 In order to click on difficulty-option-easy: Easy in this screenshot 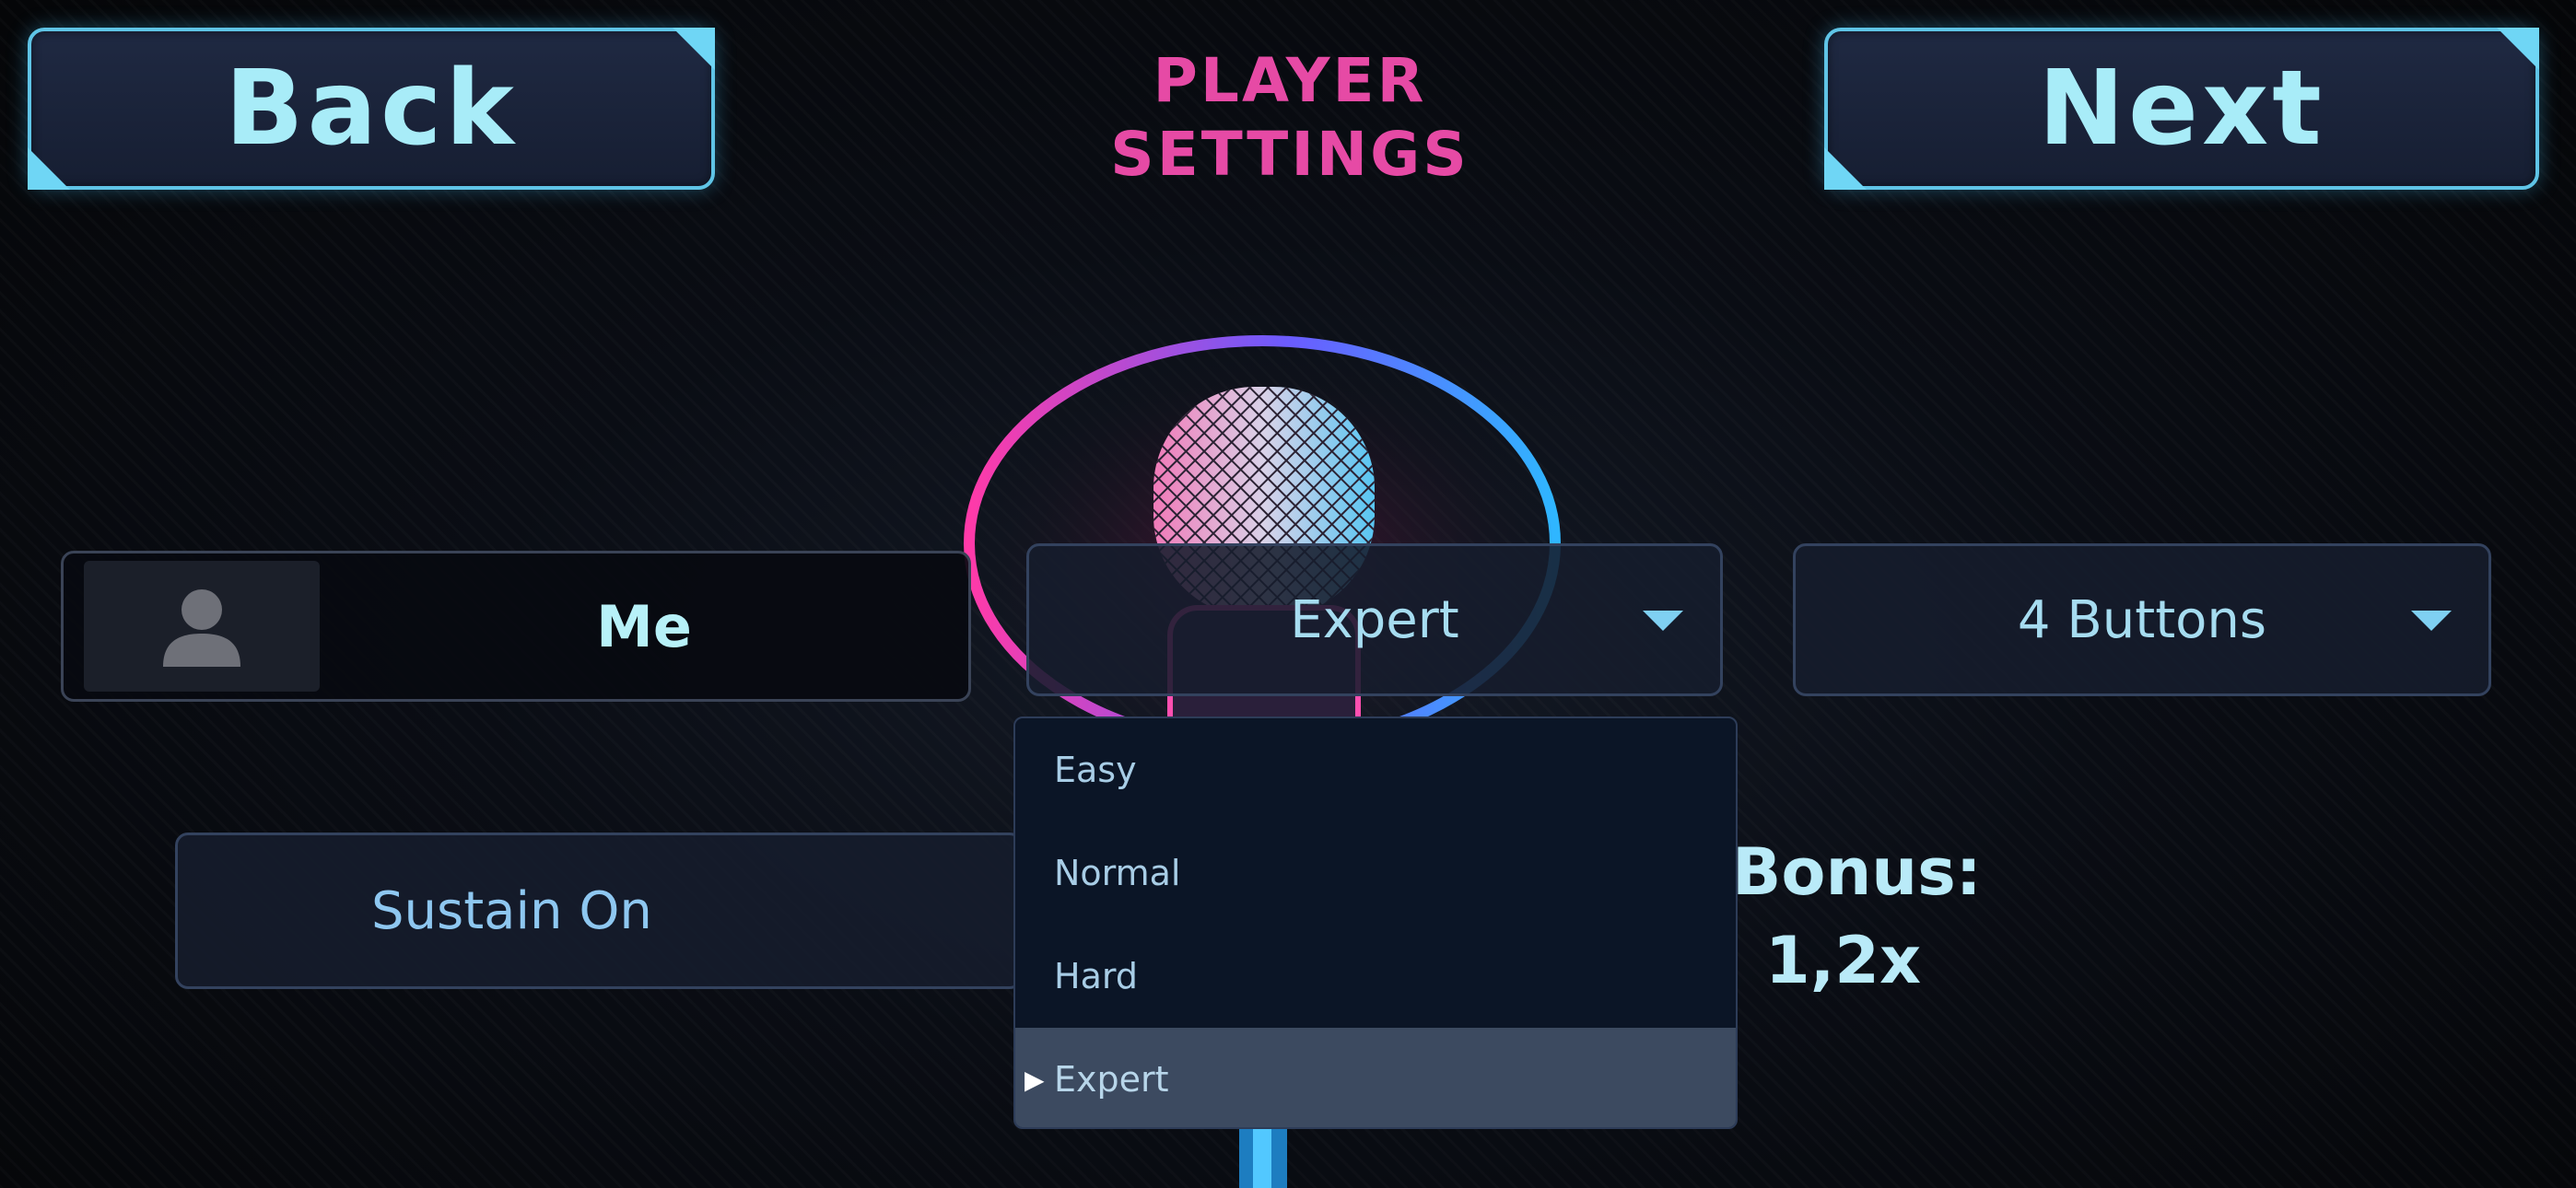, I will do `click(1375, 770)`.